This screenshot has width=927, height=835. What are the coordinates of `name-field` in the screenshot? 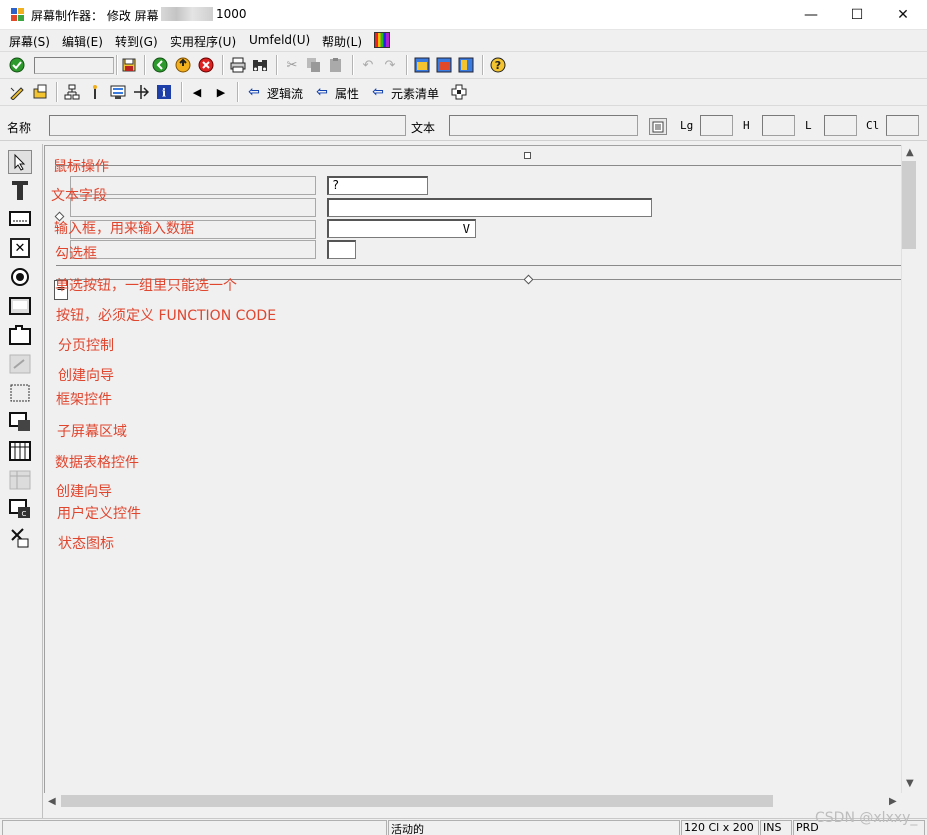 It's located at (227, 125).